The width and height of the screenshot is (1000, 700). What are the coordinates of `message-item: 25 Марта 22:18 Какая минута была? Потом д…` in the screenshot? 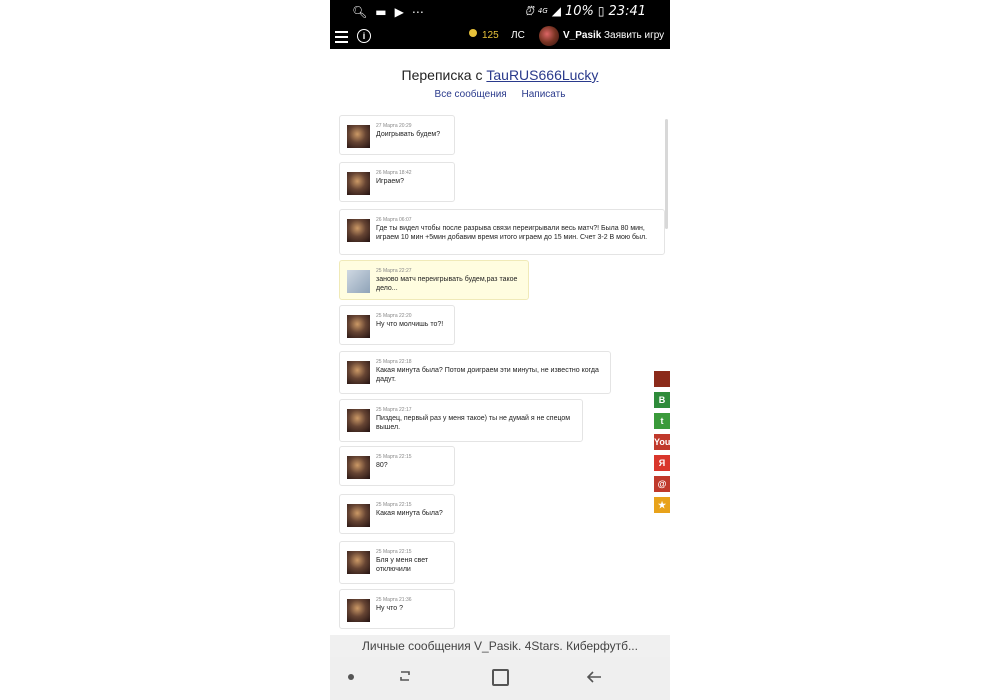 It's located at (475, 372).